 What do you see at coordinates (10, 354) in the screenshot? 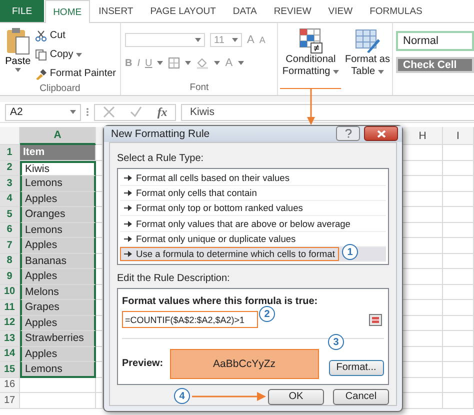
I see `row-number: 14` at bounding box center [10, 354].